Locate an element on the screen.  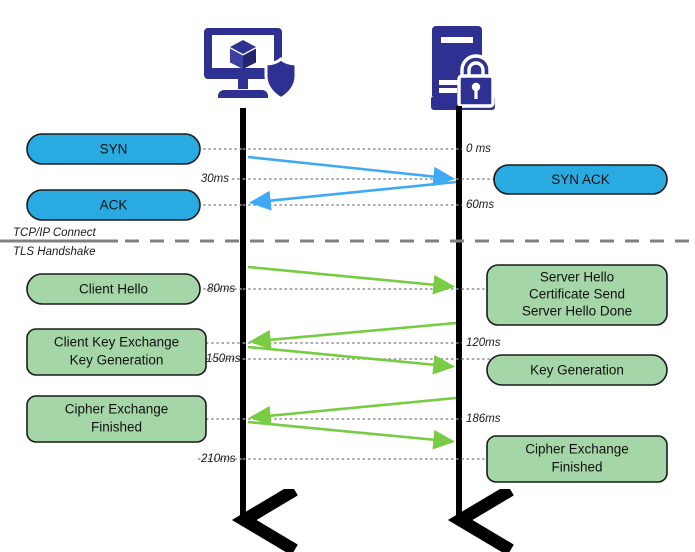
phase-label-tcp: TCP/IP Connect is located at coordinates (54, 233).